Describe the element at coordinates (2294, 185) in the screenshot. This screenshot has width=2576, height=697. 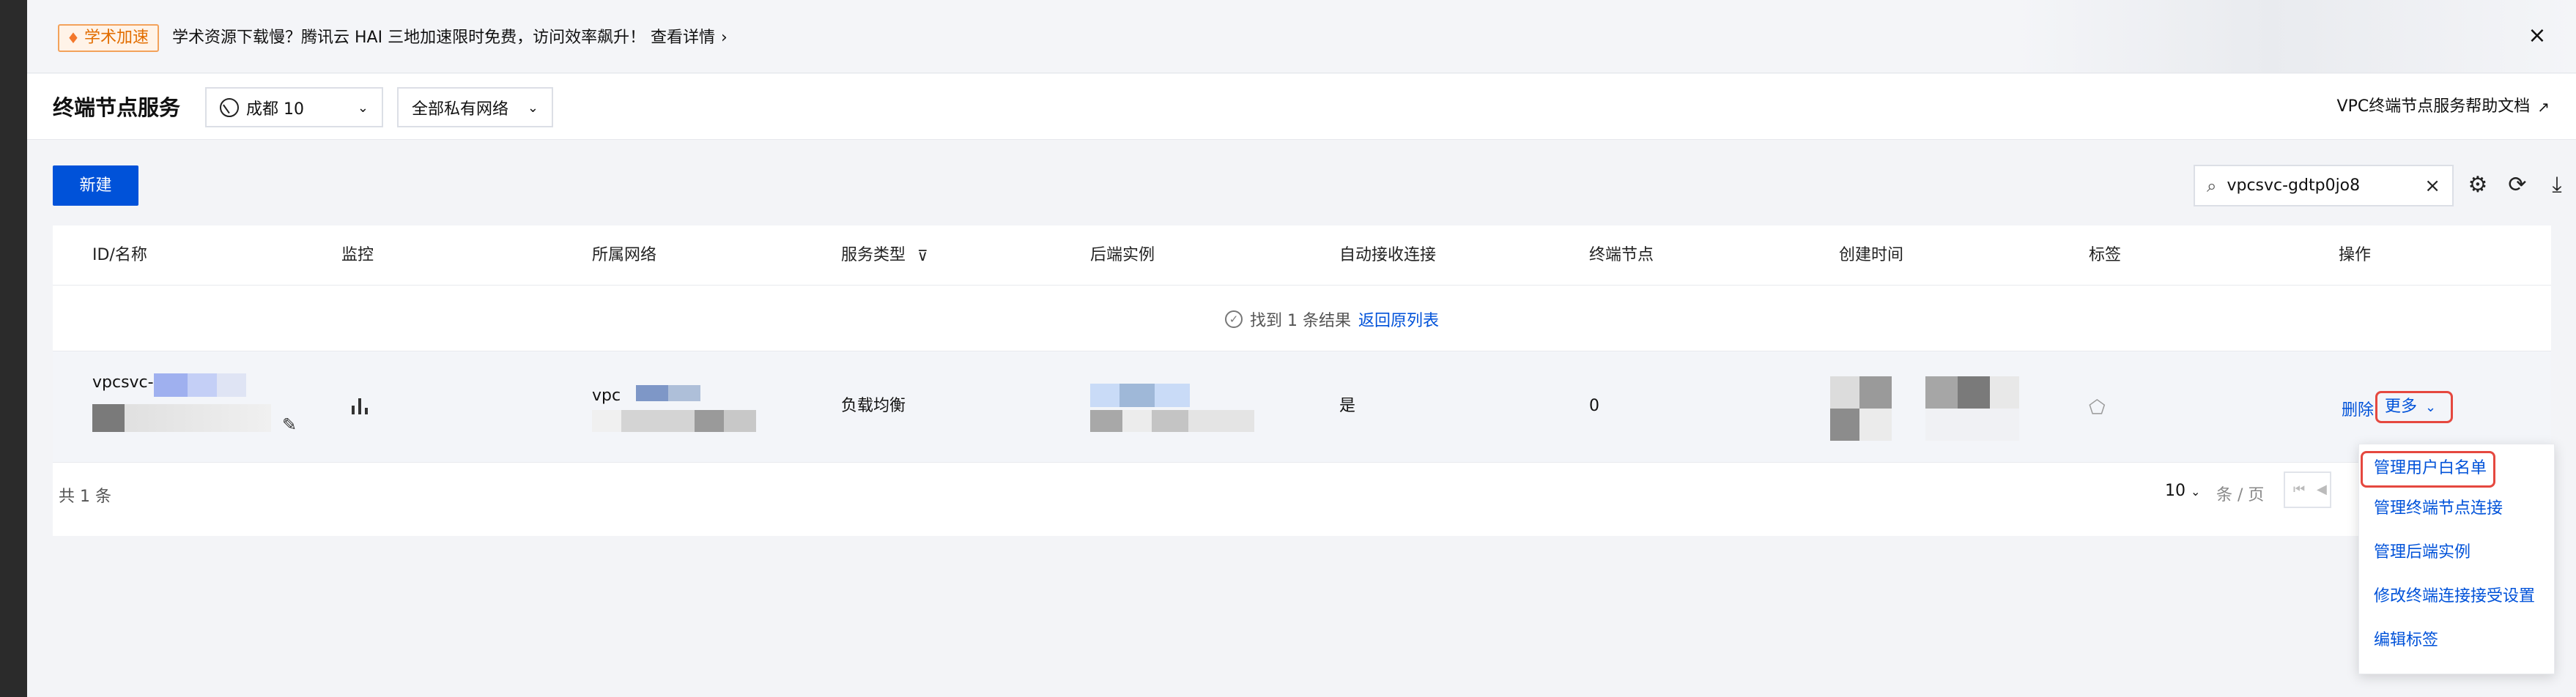
I see `search-value: vpcsvc-gdtp0jo8` at that location.